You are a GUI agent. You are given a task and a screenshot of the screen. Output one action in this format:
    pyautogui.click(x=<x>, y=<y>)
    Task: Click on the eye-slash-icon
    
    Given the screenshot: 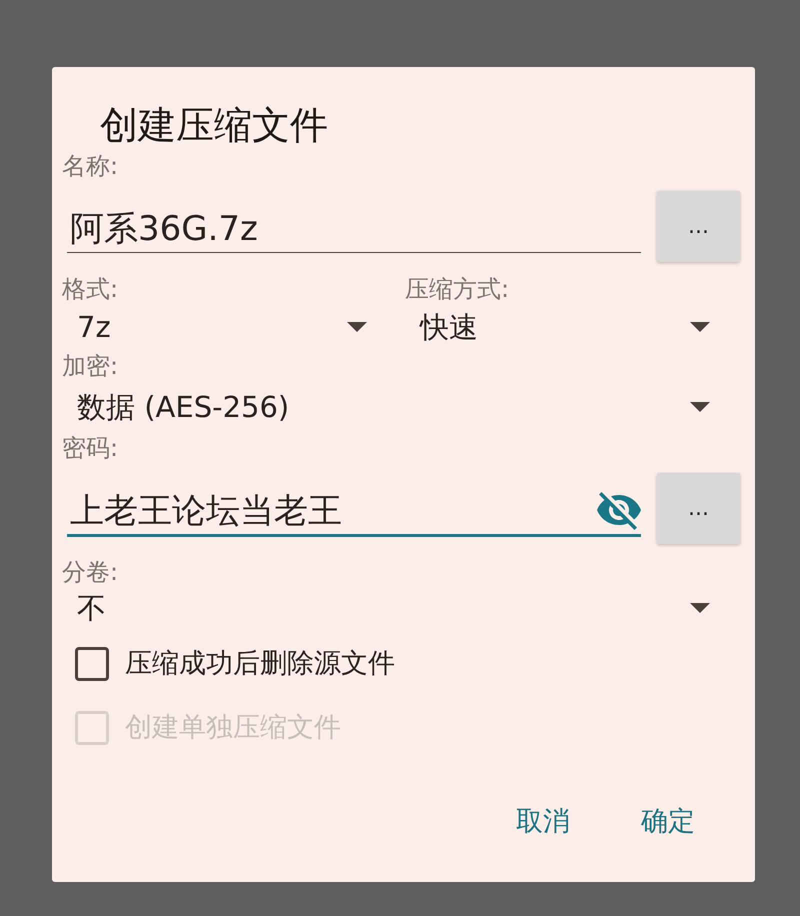 What is the action you would take?
    pyautogui.click(x=619, y=511)
    